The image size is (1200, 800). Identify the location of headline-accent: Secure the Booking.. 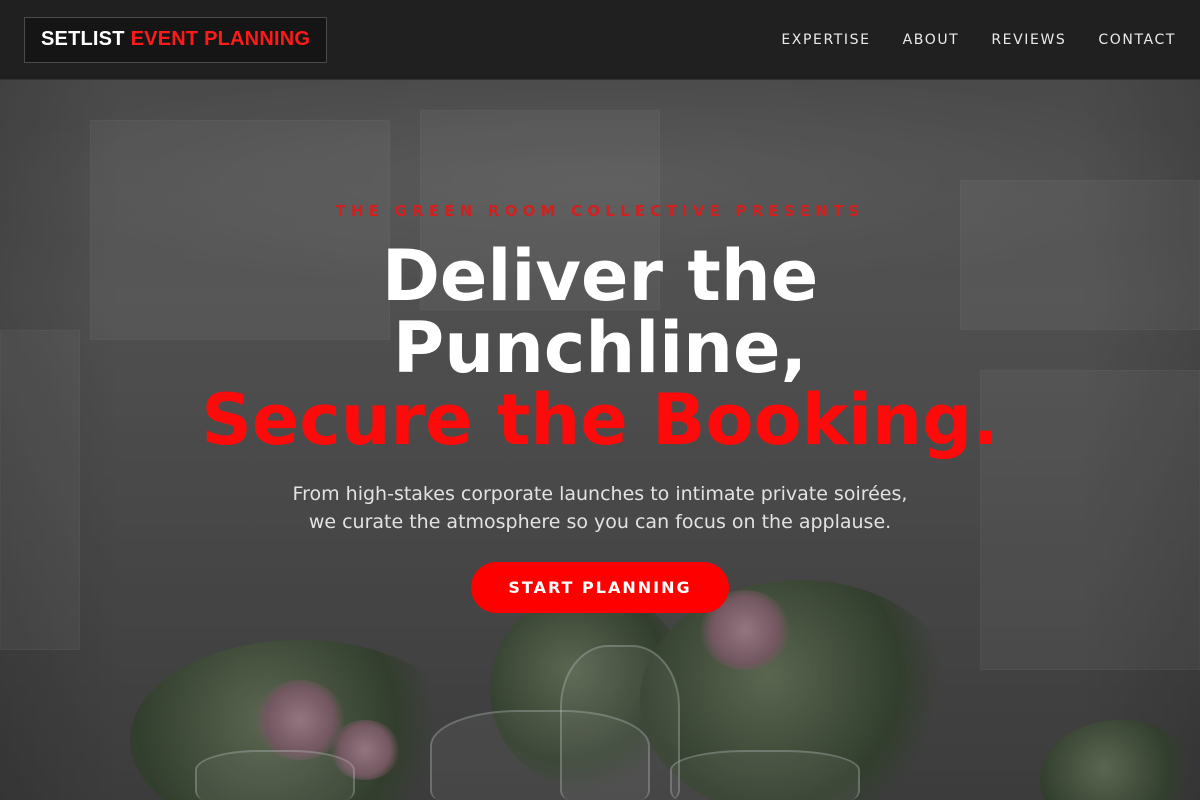
(600, 420).